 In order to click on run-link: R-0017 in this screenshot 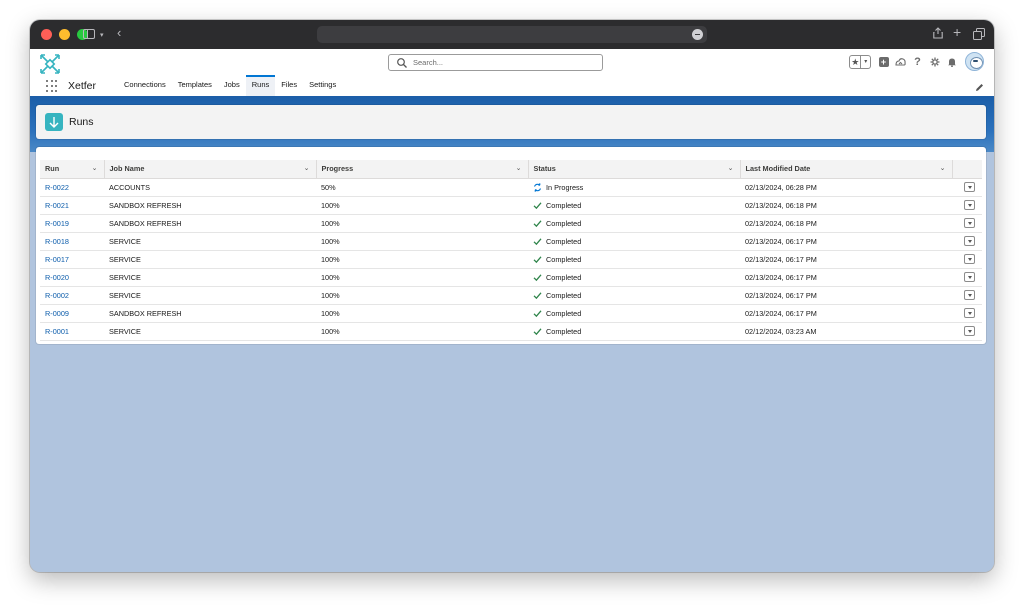, I will do `click(72, 259)`.